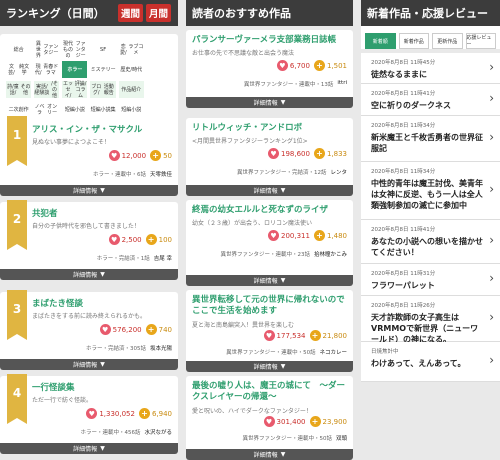 This screenshot has height=460, width=500. Describe the element at coordinates (330, 254) in the screenshot. I see `author-name: 拾林瞳かこみ` at that location.